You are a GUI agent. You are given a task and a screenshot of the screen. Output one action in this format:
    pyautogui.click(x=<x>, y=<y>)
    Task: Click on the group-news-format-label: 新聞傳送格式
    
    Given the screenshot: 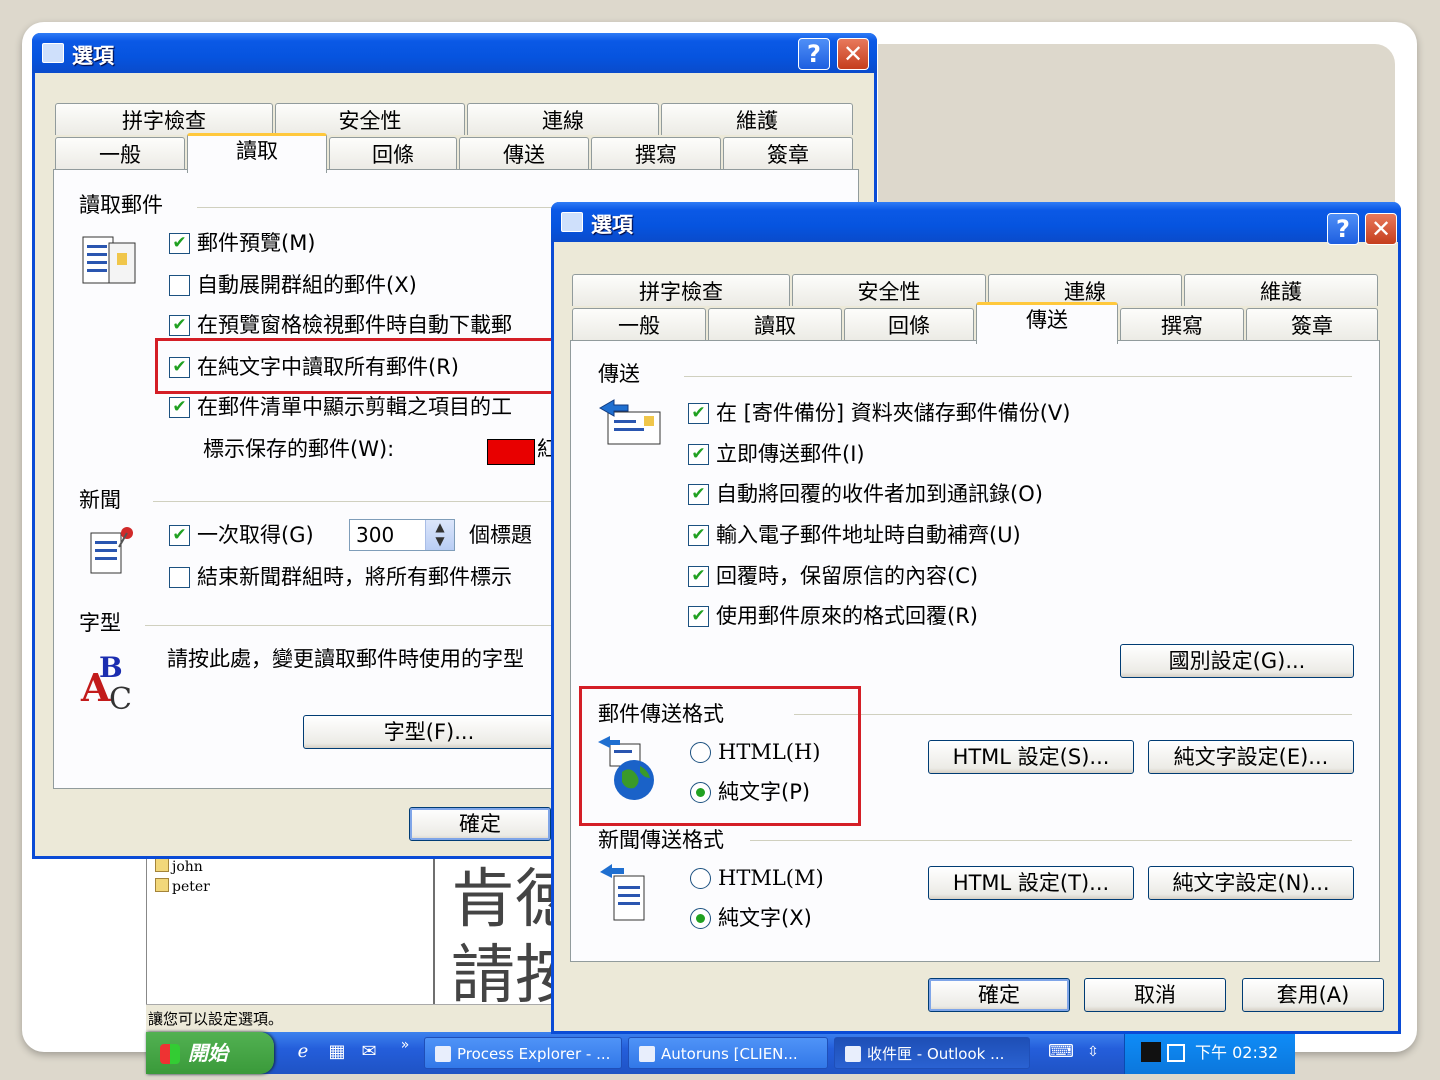 What is the action you would take?
    pyautogui.click(x=661, y=840)
    